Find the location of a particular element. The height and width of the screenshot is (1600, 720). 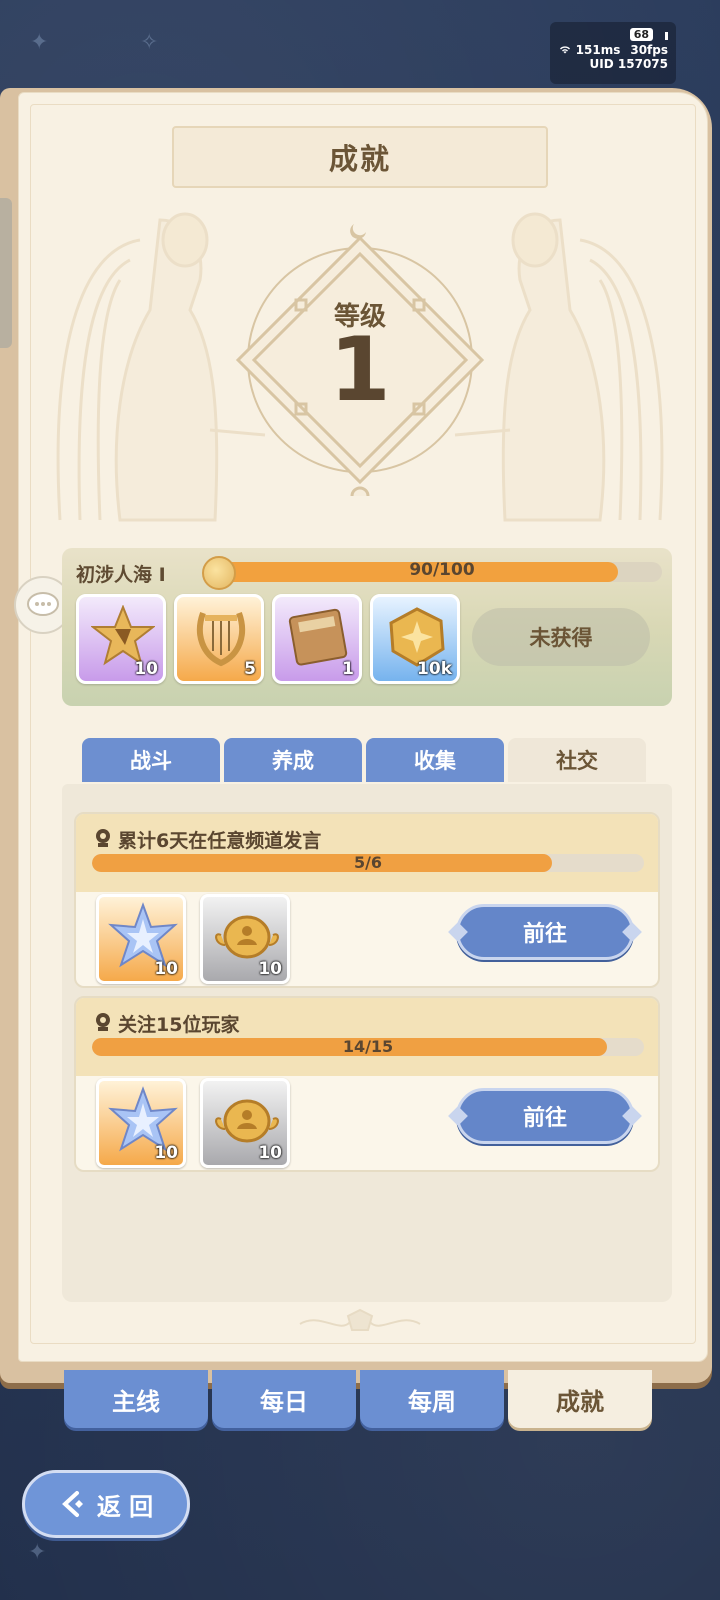

task-progress-text: 14/15 is located at coordinates (368, 1046).